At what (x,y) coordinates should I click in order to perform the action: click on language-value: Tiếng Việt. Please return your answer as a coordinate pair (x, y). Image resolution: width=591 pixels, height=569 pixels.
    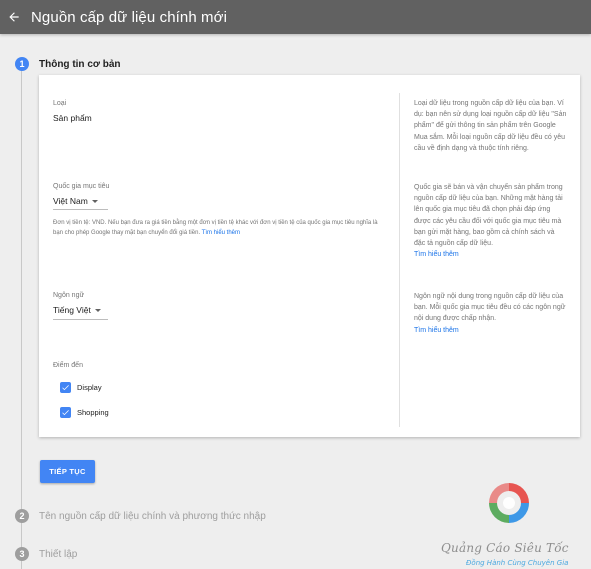
    Looking at the image, I should click on (72, 310).